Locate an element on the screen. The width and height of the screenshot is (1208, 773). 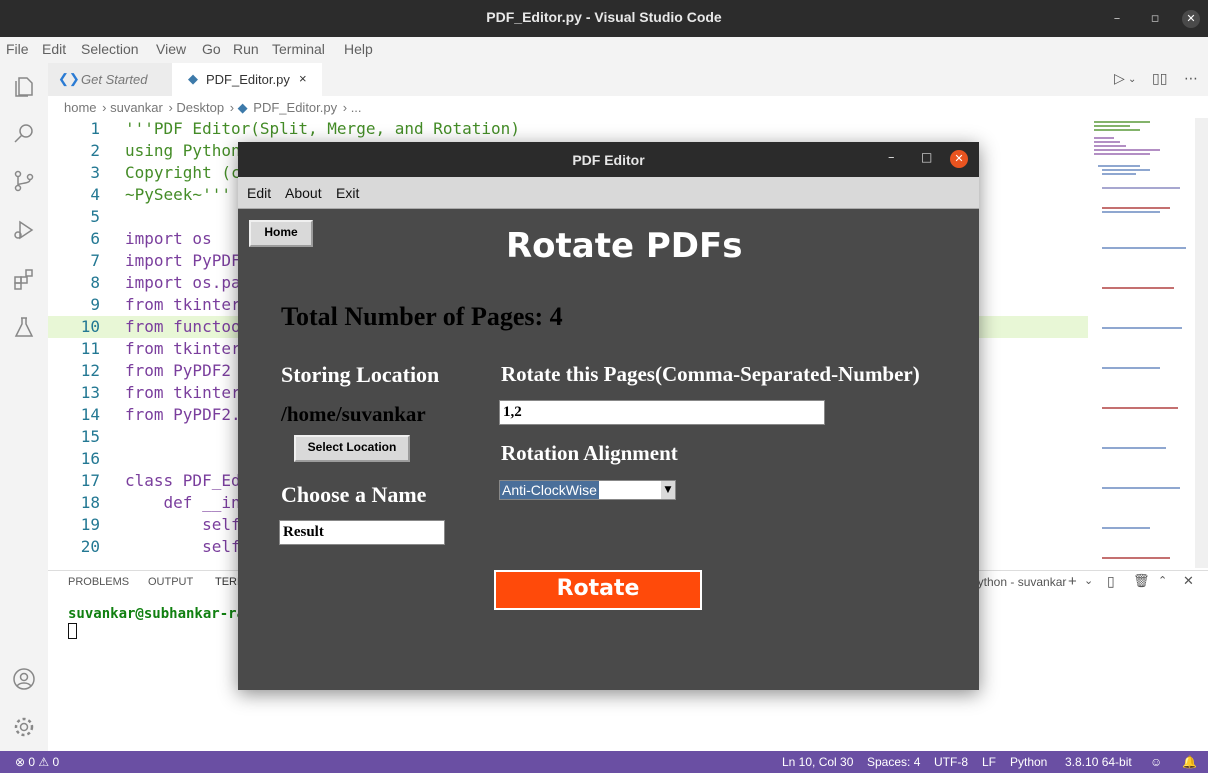
tk-menu-about: About is located at coordinates (303, 193).